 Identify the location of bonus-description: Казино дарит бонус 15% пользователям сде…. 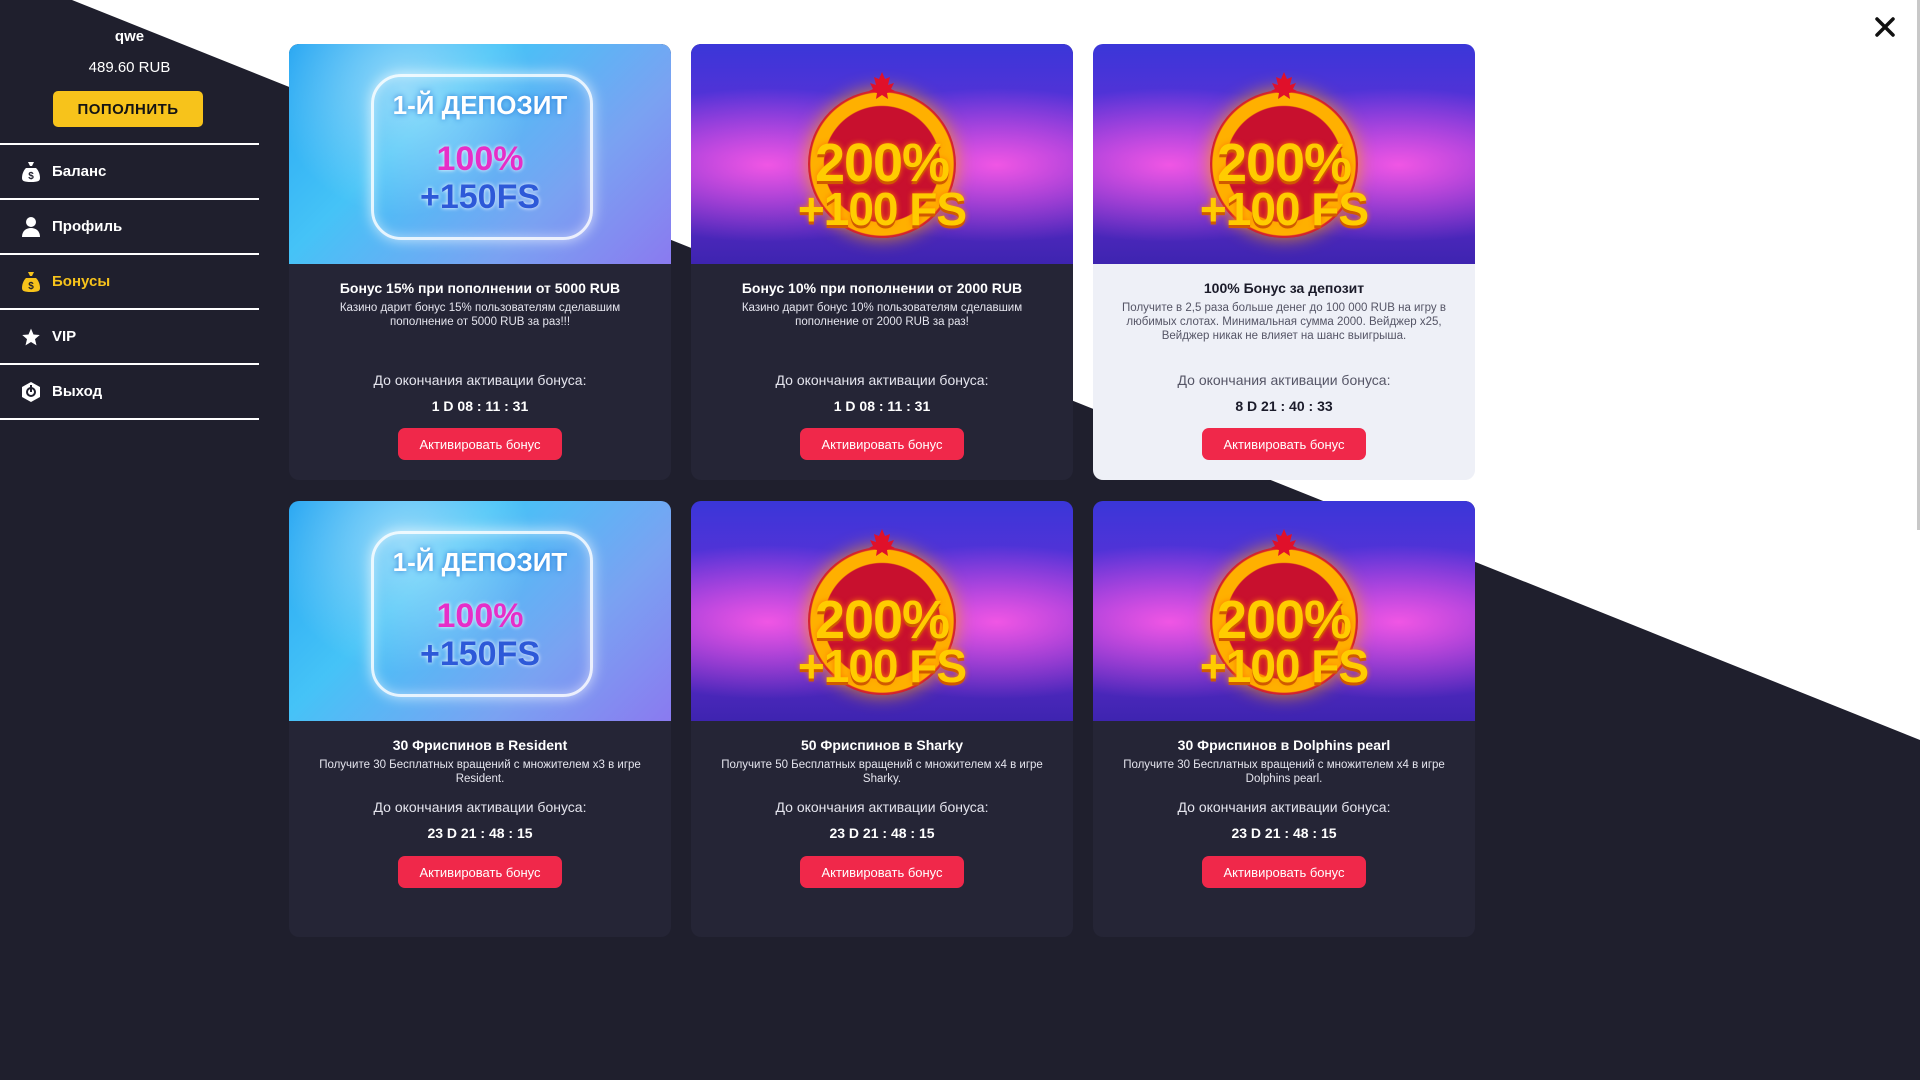
(480, 315).